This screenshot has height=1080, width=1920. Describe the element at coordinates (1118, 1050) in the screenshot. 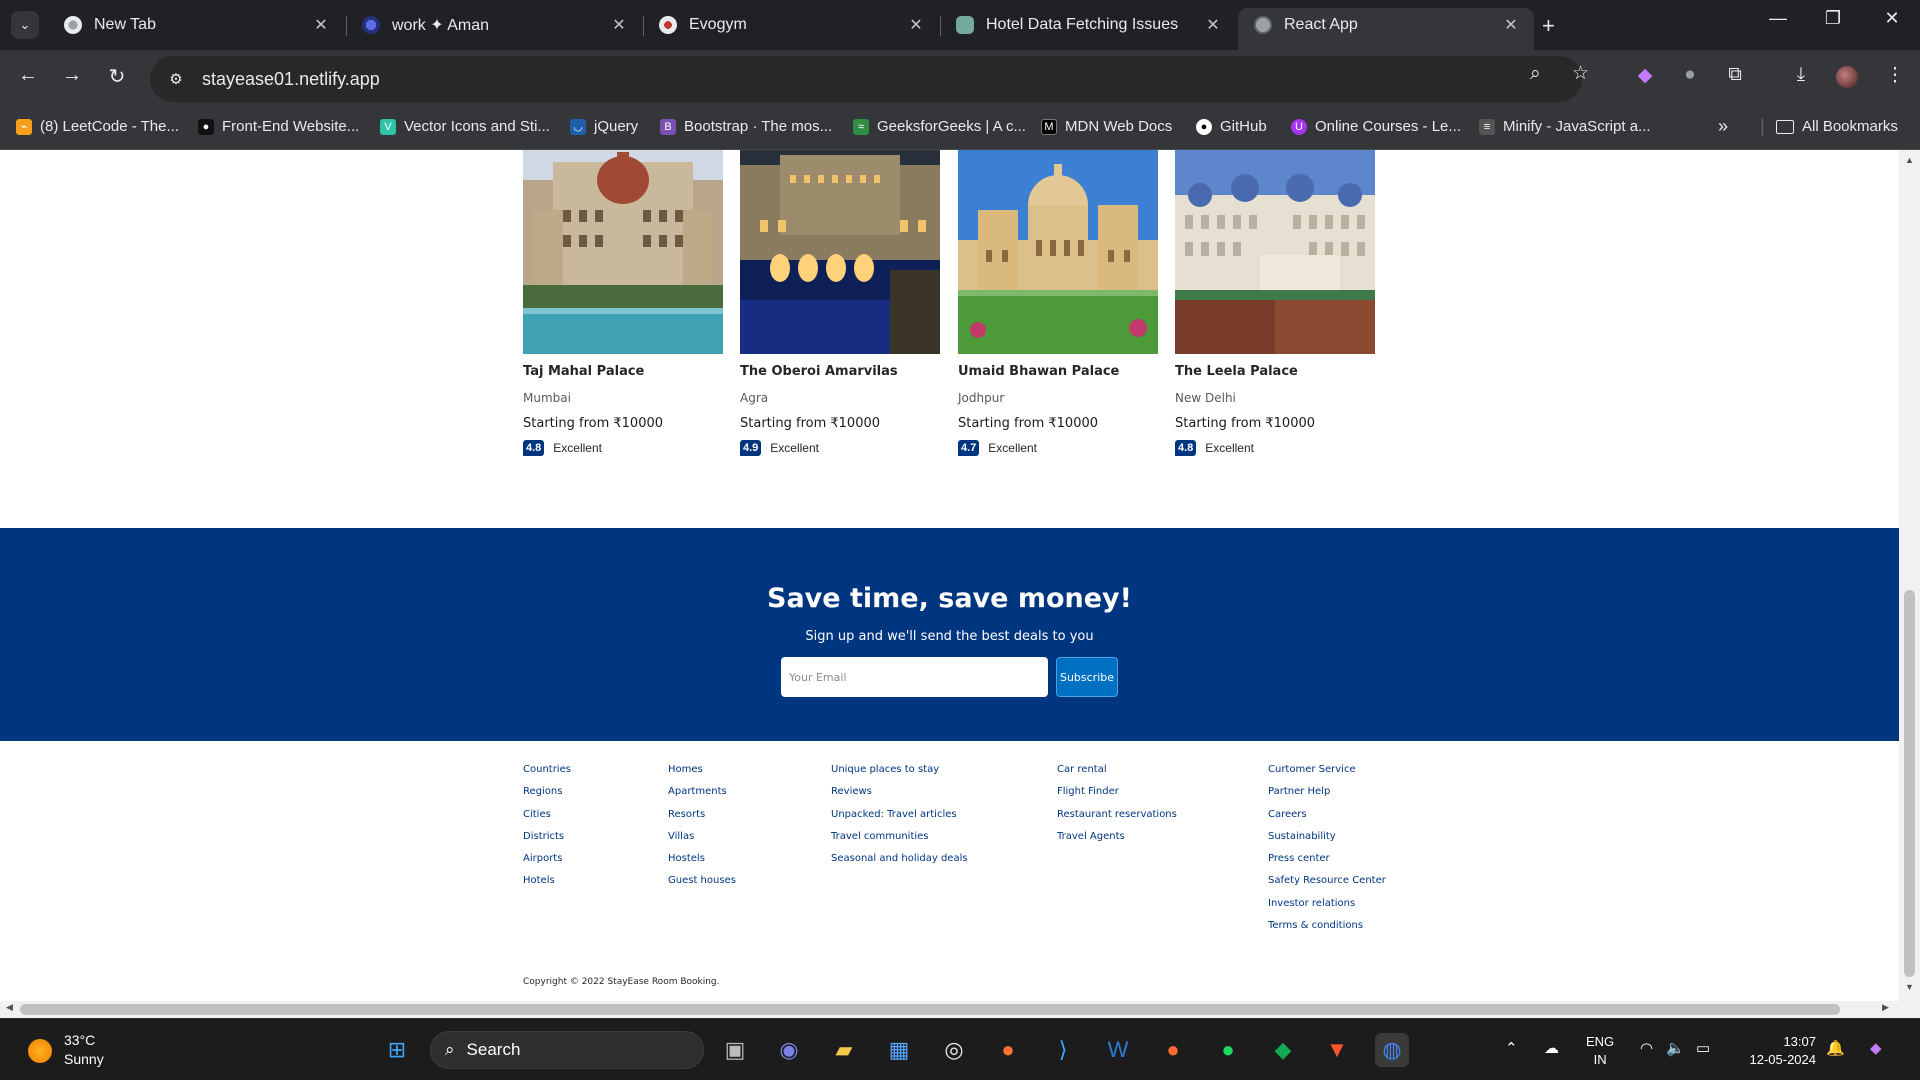

I see `word-icon: W` at that location.